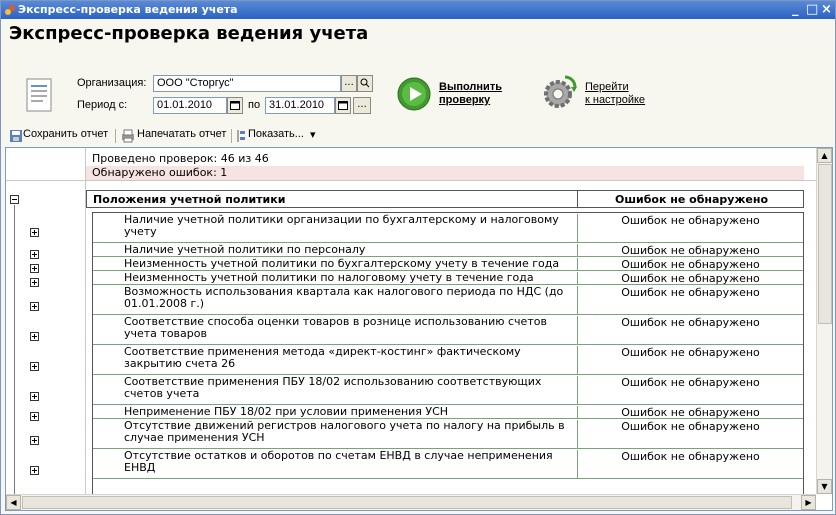 Image resolution: width=836 pixels, height=515 pixels. What do you see at coordinates (128, 9) in the screenshot?
I see `window-title: Экспресс-проверка ведения учета` at bounding box center [128, 9].